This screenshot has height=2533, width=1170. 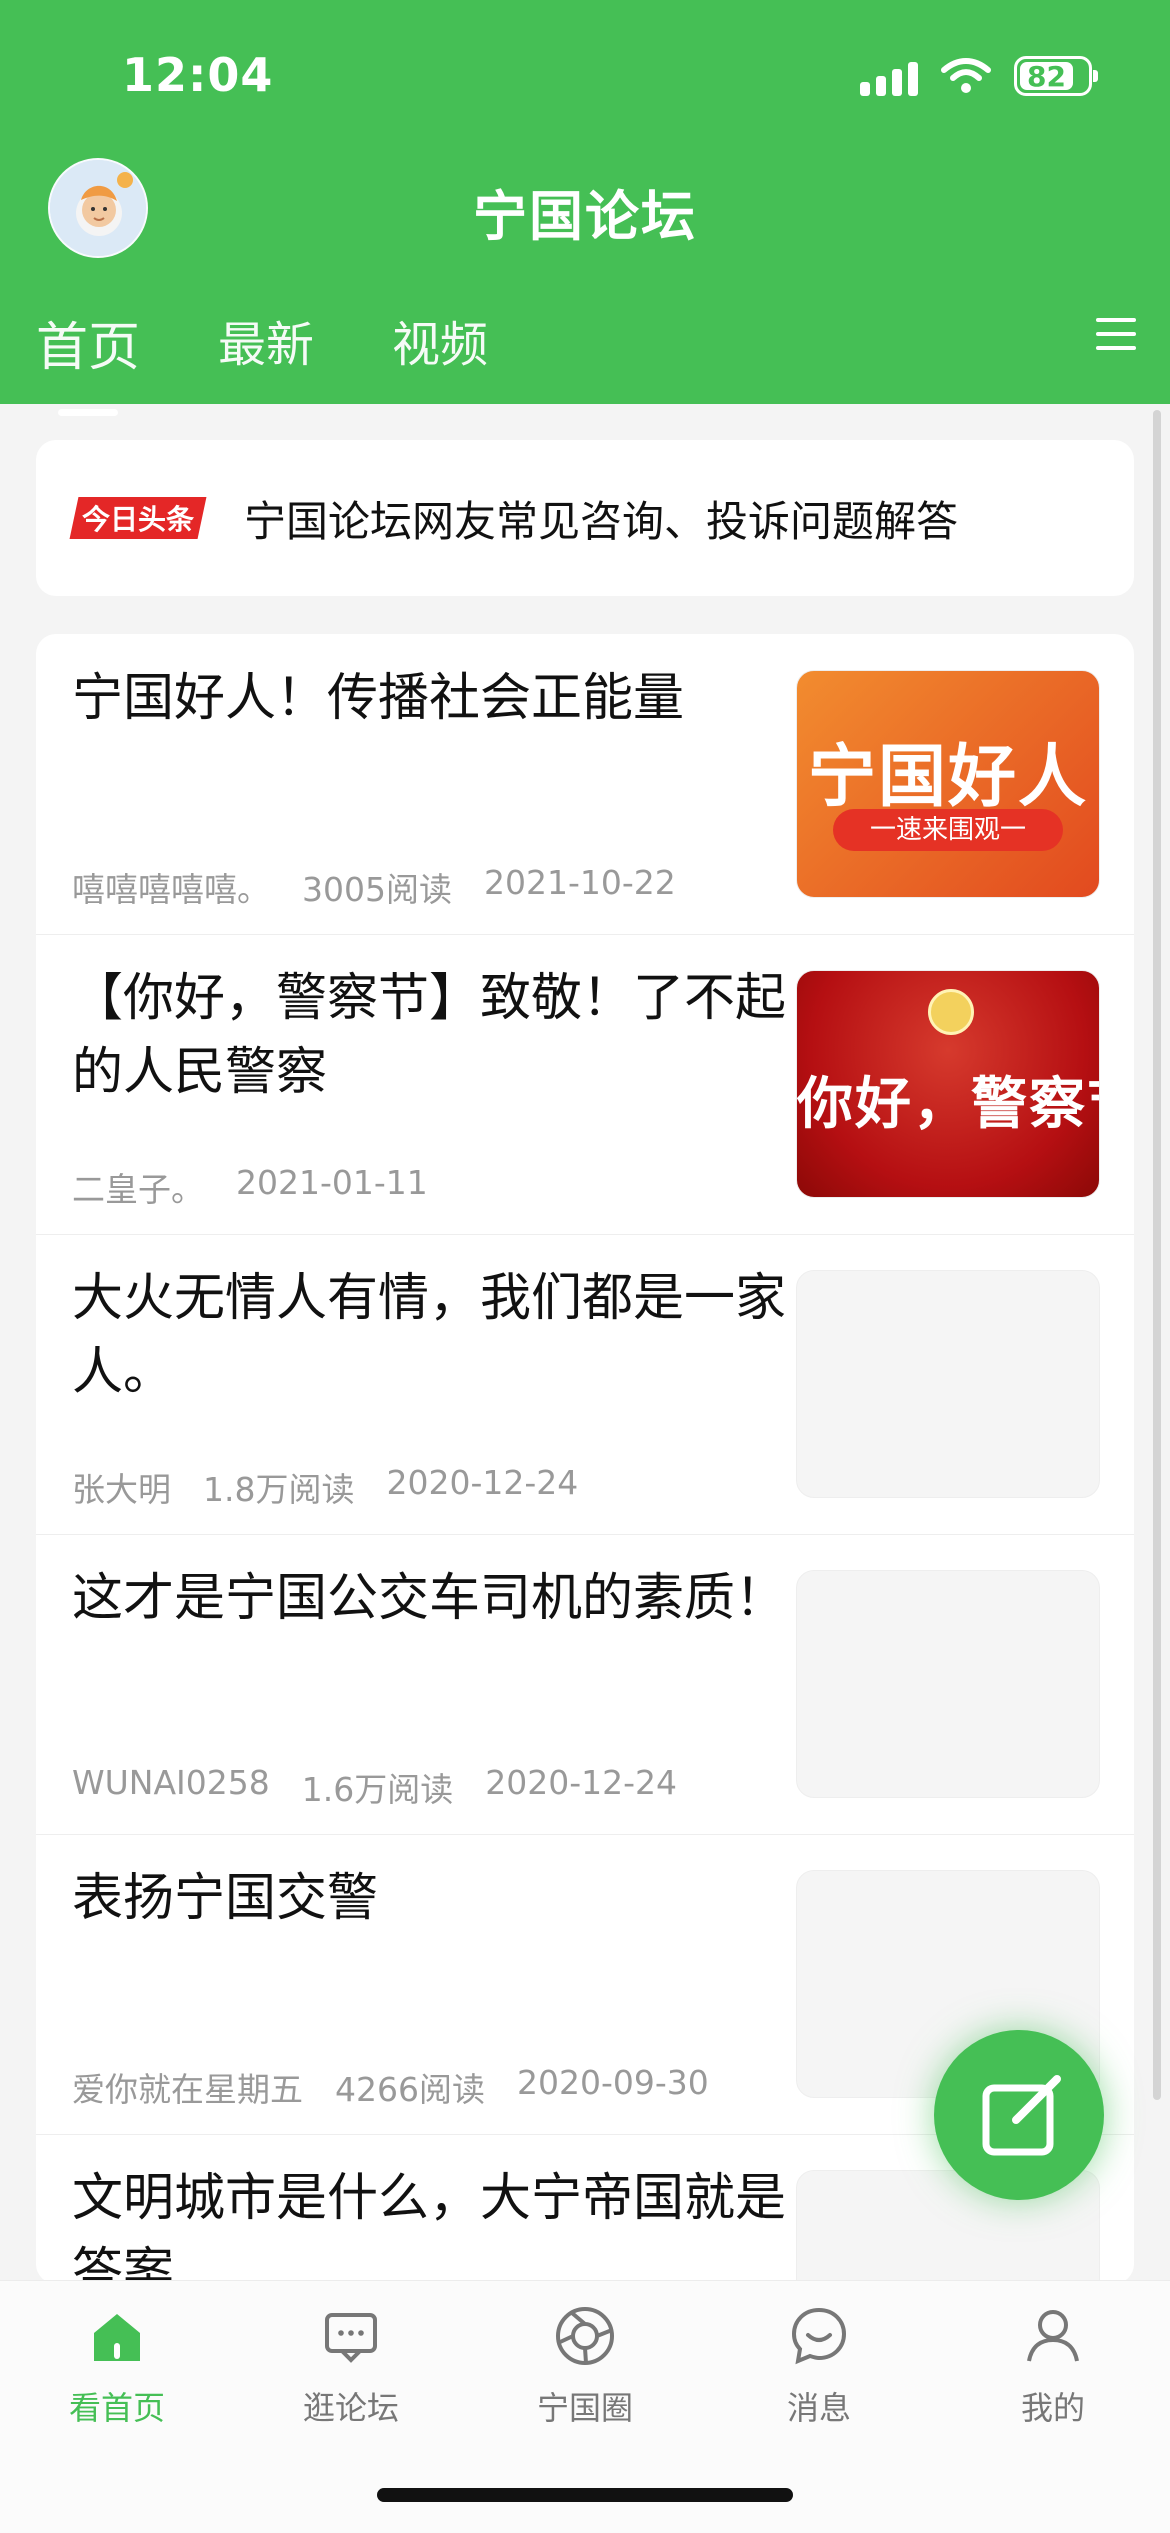 What do you see at coordinates (171, 1782) in the screenshot?
I see `post-author: WUNAI0258` at bounding box center [171, 1782].